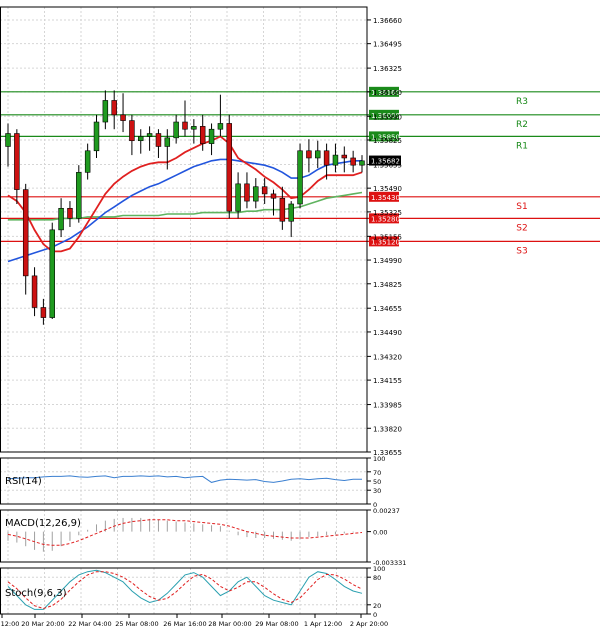 The image size is (600, 638). What do you see at coordinates (387, 69) in the screenshot?
I see `price-tick-label: 1.36325` at bounding box center [387, 69].